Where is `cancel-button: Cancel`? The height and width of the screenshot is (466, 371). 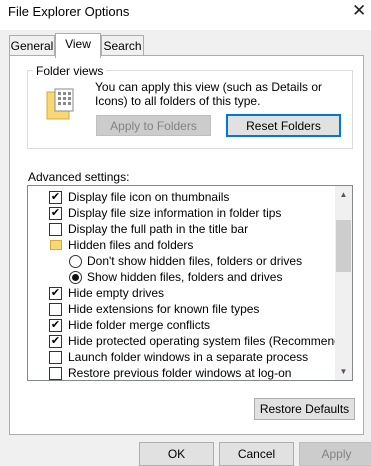
cancel-button: Cancel is located at coordinates (256, 454).